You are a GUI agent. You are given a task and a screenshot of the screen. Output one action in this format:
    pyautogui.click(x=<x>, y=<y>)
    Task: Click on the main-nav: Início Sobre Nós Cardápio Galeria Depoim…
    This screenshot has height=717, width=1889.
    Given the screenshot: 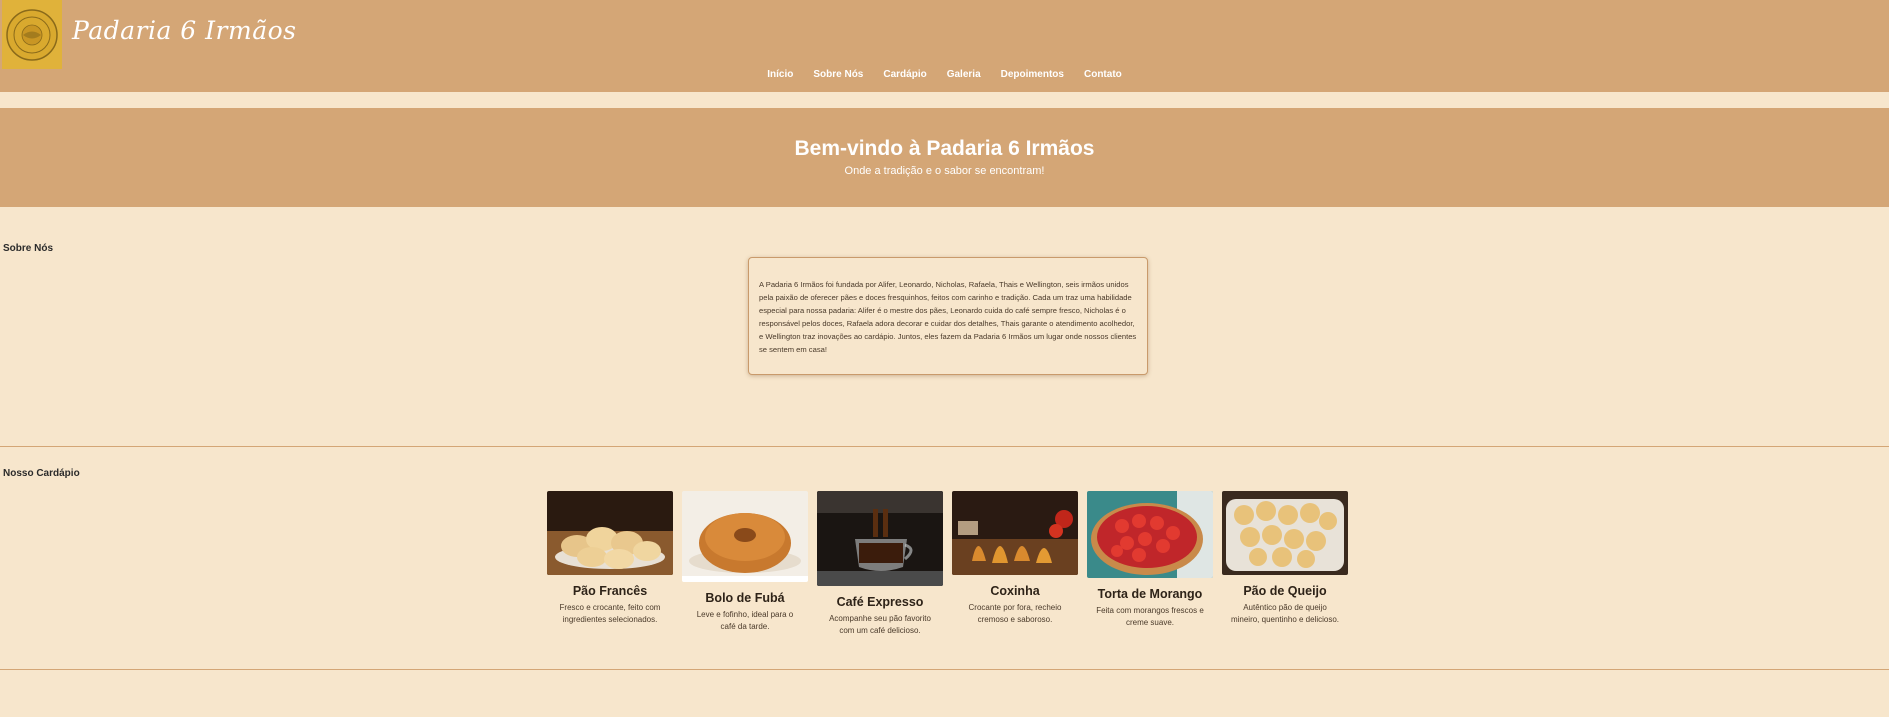 What is the action you would take?
    pyautogui.click(x=944, y=74)
    